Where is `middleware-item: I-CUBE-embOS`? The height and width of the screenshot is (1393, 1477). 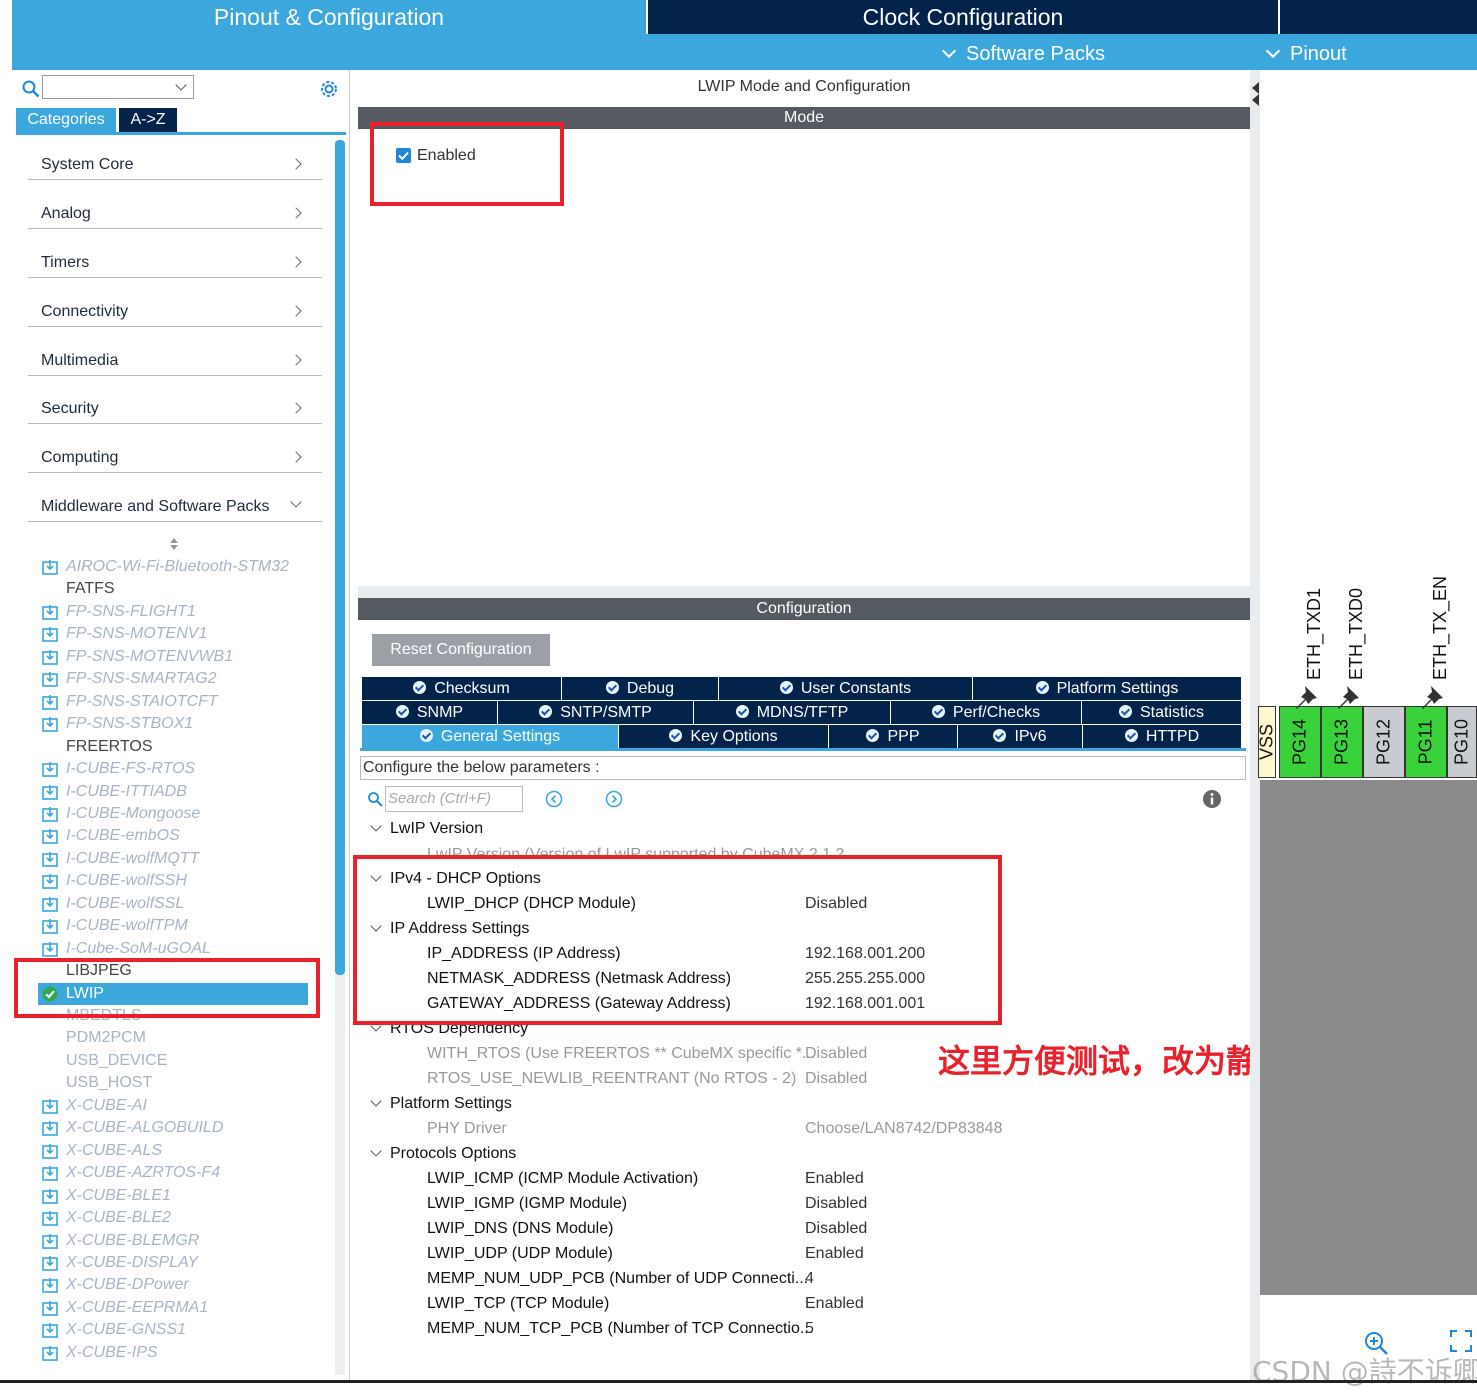
middleware-item: I-CUBE-embOS is located at coordinates (180, 836).